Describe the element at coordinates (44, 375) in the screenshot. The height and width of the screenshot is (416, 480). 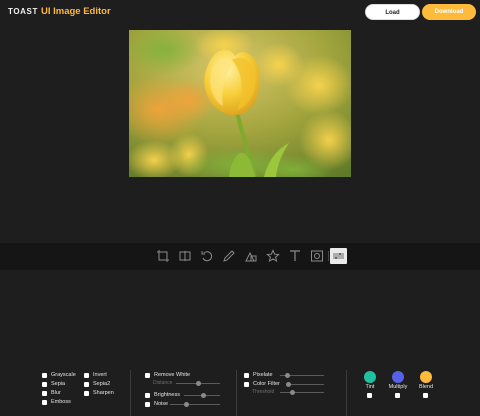
I see `grayscale-checkbox` at that location.